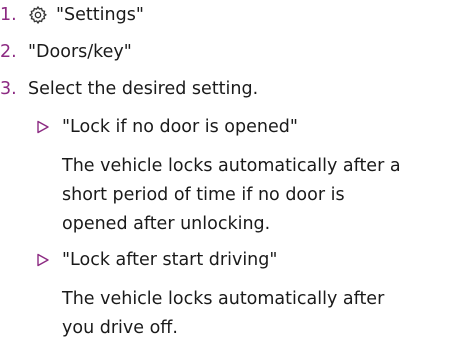 Image resolution: width=472 pixels, height=345 pixels. I want to click on step-2: 2. "Doors/key", so click(66, 52).